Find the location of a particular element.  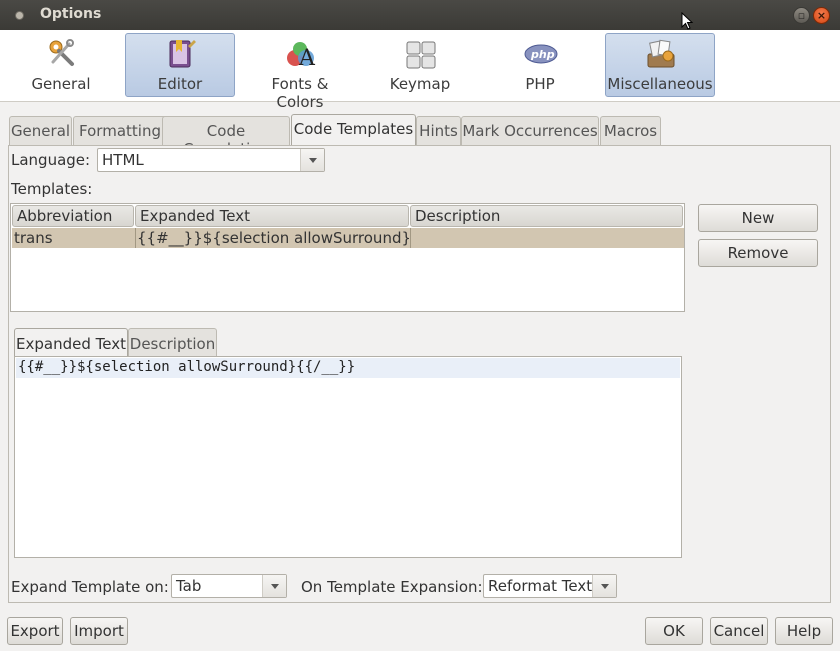

tab-formatting: Formatting is located at coordinates (120, 130).